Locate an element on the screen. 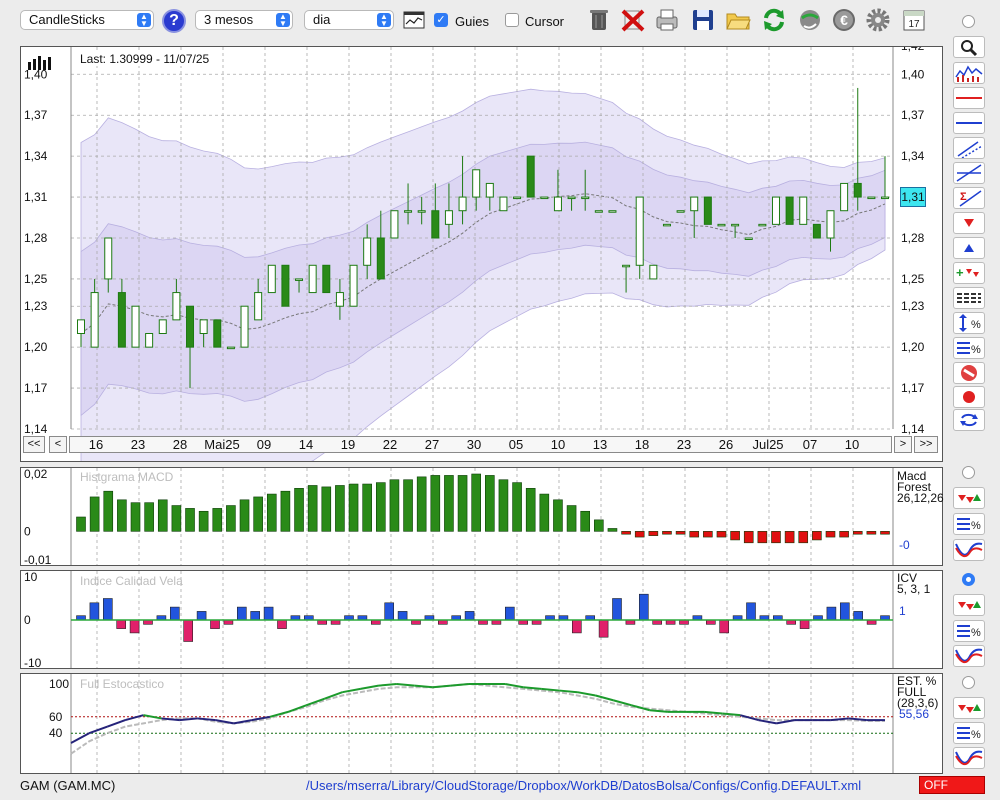 This screenshot has height=800, width=1000. grid-lines-button is located at coordinates (969, 298).